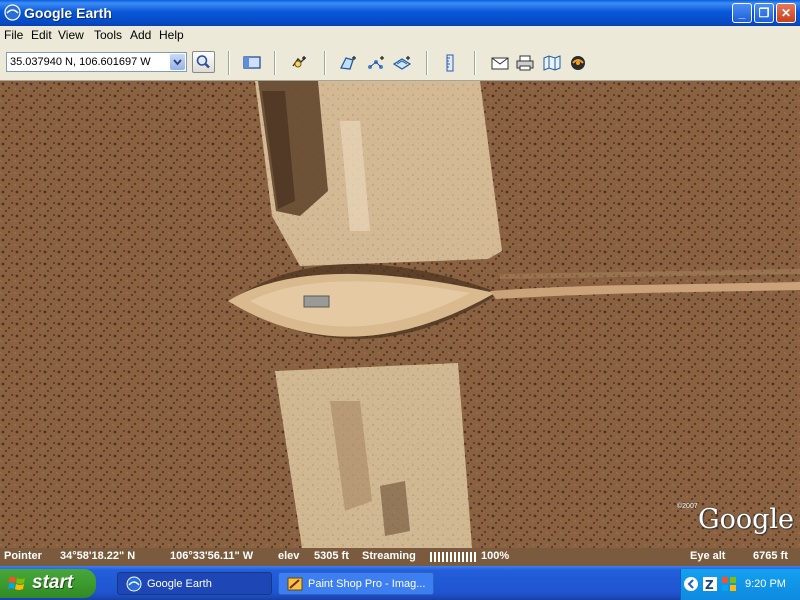 The width and height of the screenshot is (800, 600). I want to click on streaming-progress-bar, so click(453, 557).